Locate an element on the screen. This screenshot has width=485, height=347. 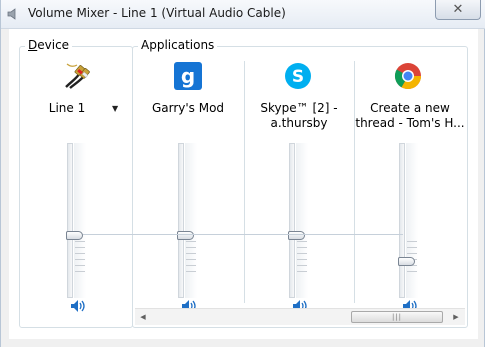
applications-group-label: Applications is located at coordinates (178, 45).